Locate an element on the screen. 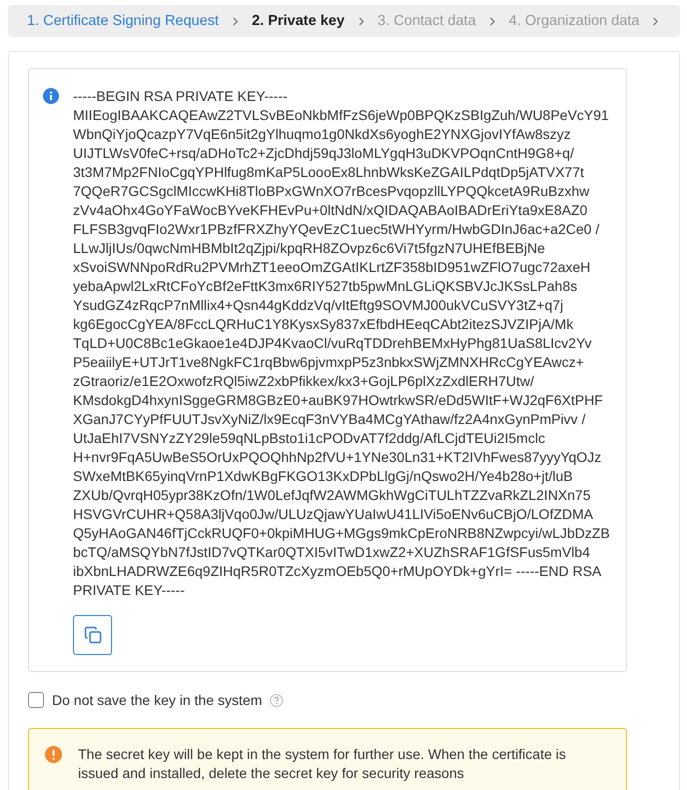 The image size is (687, 790). step-tab: 1. Certificate Signing Request is located at coordinates (123, 21).